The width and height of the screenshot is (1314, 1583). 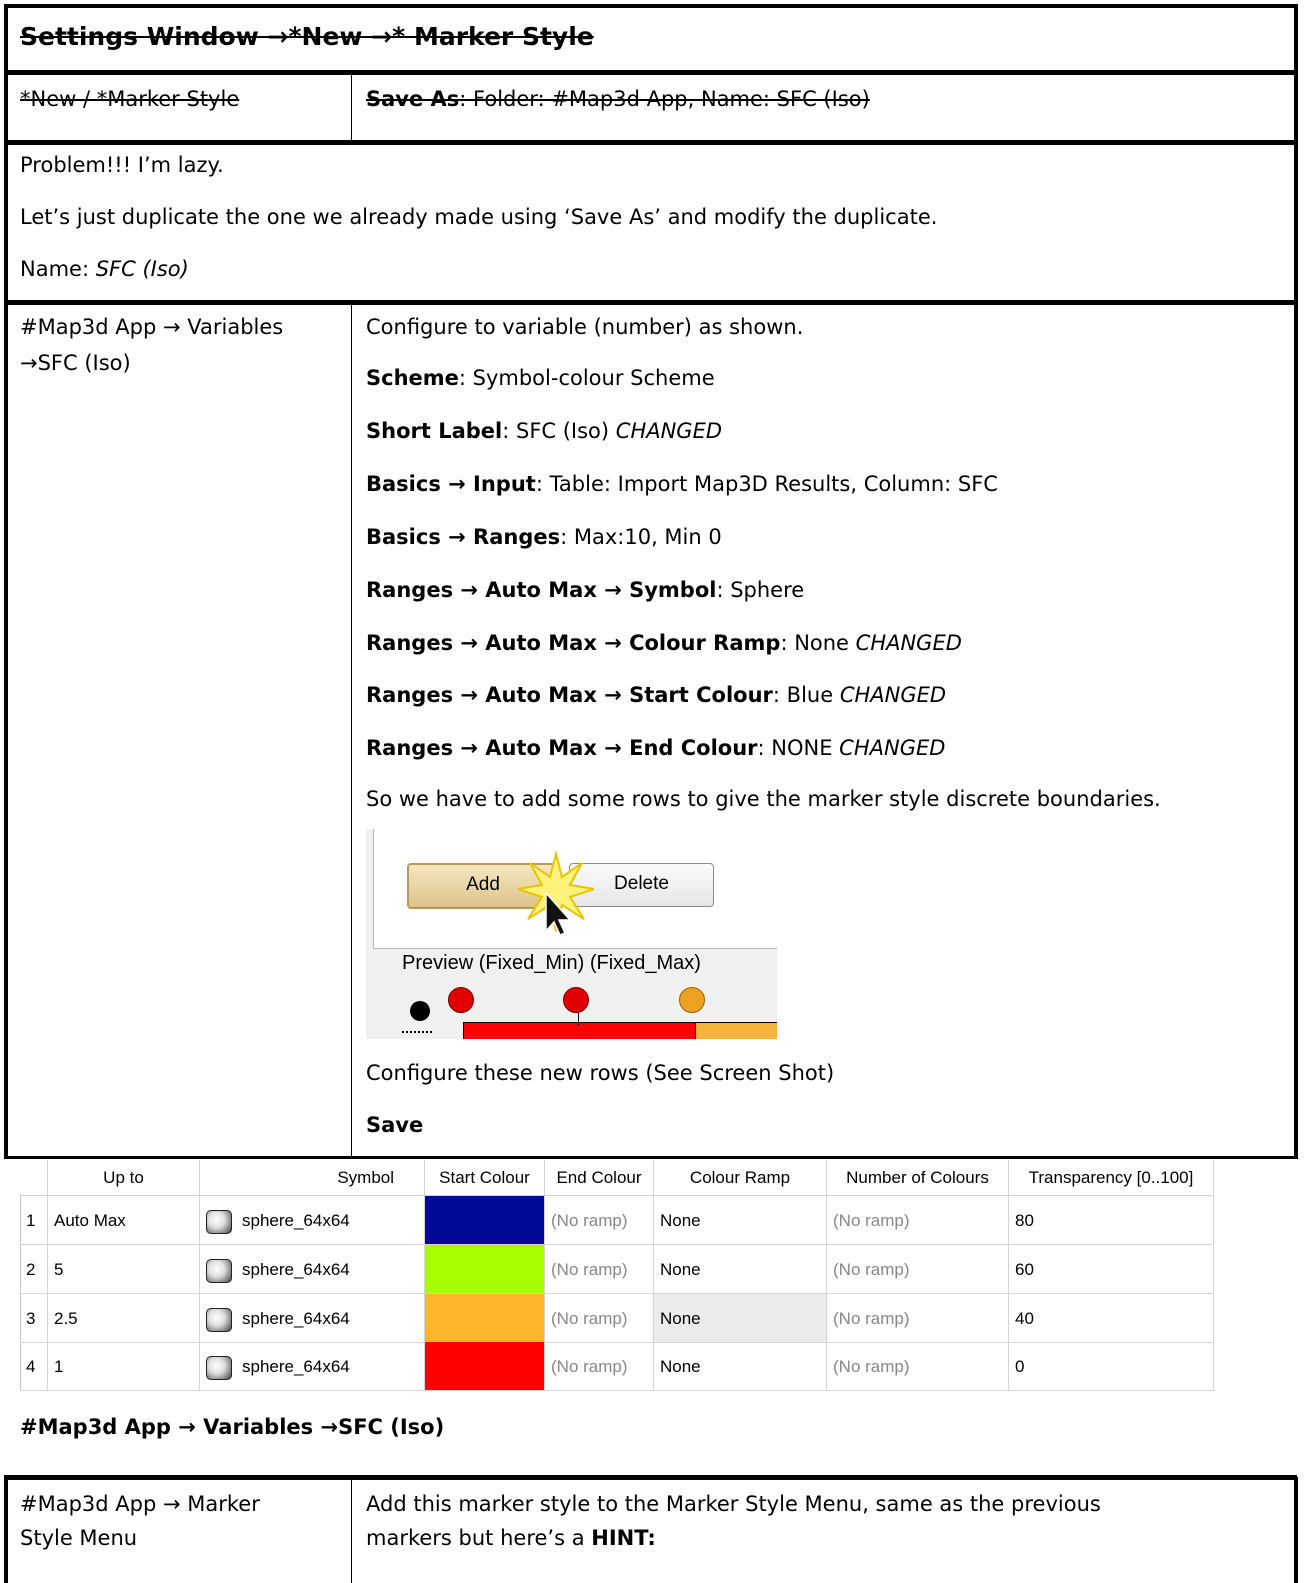 I want to click on transparency-cell: 0, so click(x=1111, y=1366).